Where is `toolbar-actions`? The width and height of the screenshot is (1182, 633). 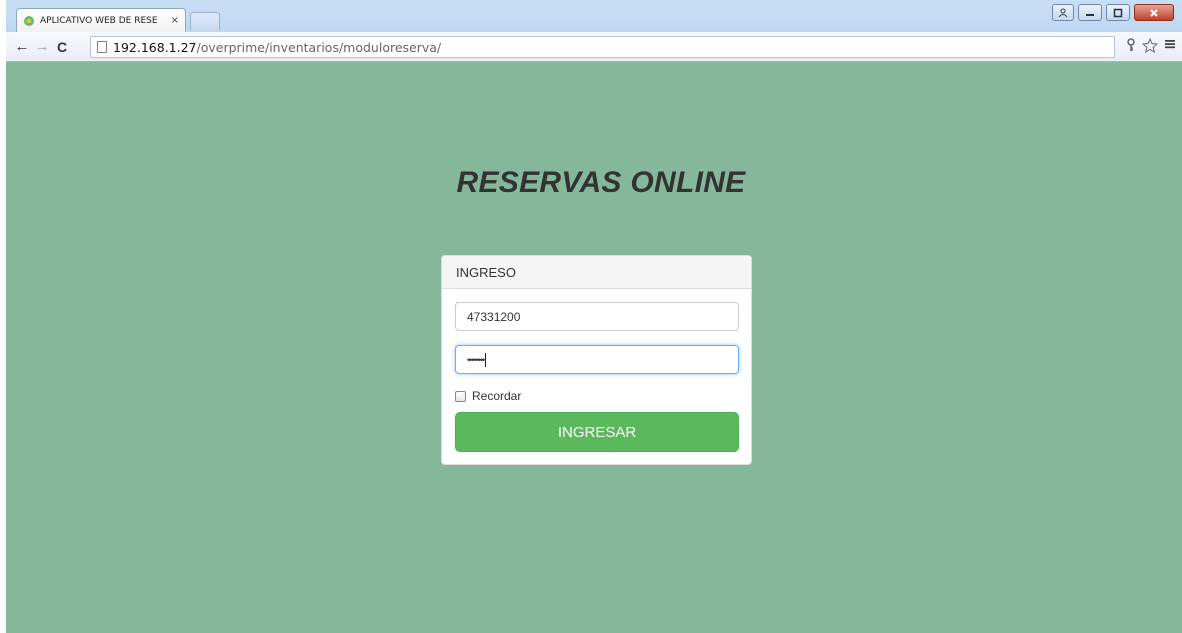
toolbar-actions is located at coordinates (1151, 45).